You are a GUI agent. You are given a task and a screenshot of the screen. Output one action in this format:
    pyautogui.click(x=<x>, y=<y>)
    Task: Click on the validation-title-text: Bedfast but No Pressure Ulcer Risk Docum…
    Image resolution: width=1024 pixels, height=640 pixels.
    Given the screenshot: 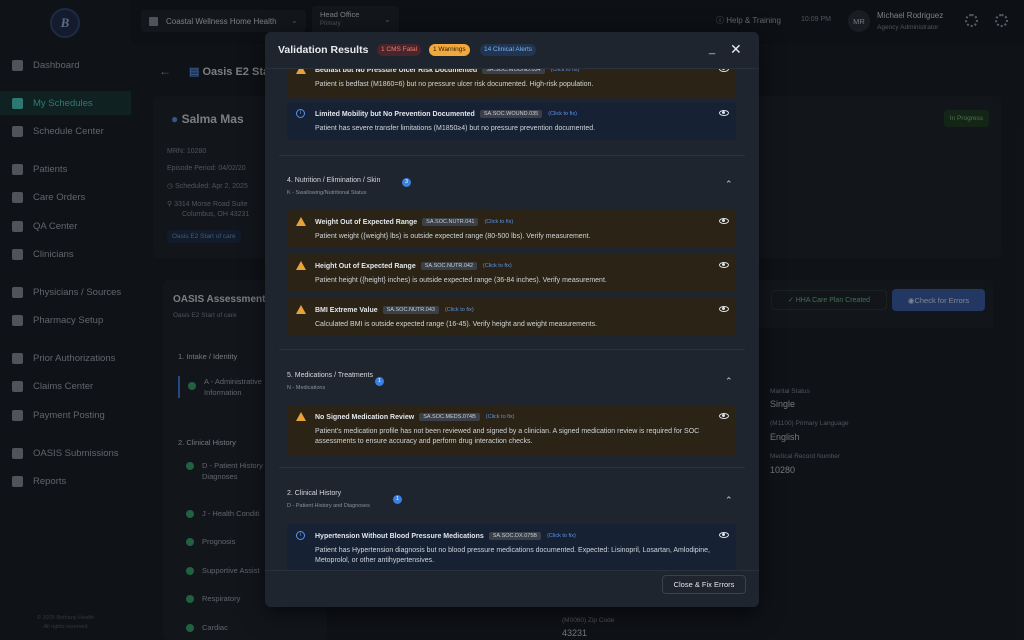 What is the action you would take?
    pyautogui.click(x=396, y=71)
    